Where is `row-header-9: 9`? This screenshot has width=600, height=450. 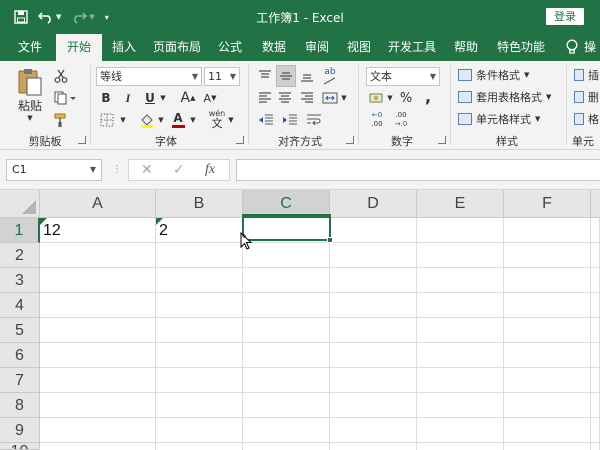 row-header-9: 9 is located at coordinates (20, 430).